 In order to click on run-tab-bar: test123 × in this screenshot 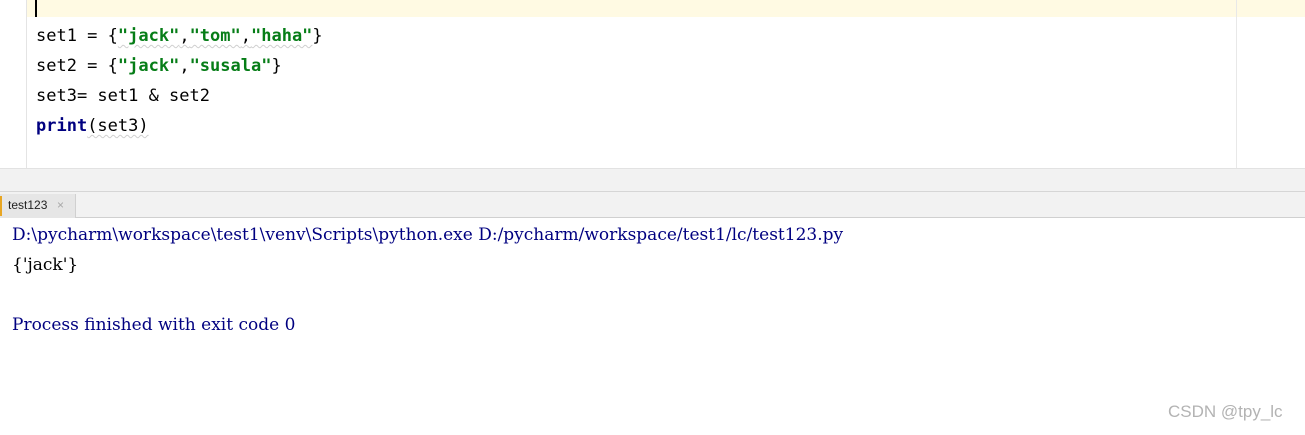, I will do `click(652, 205)`.